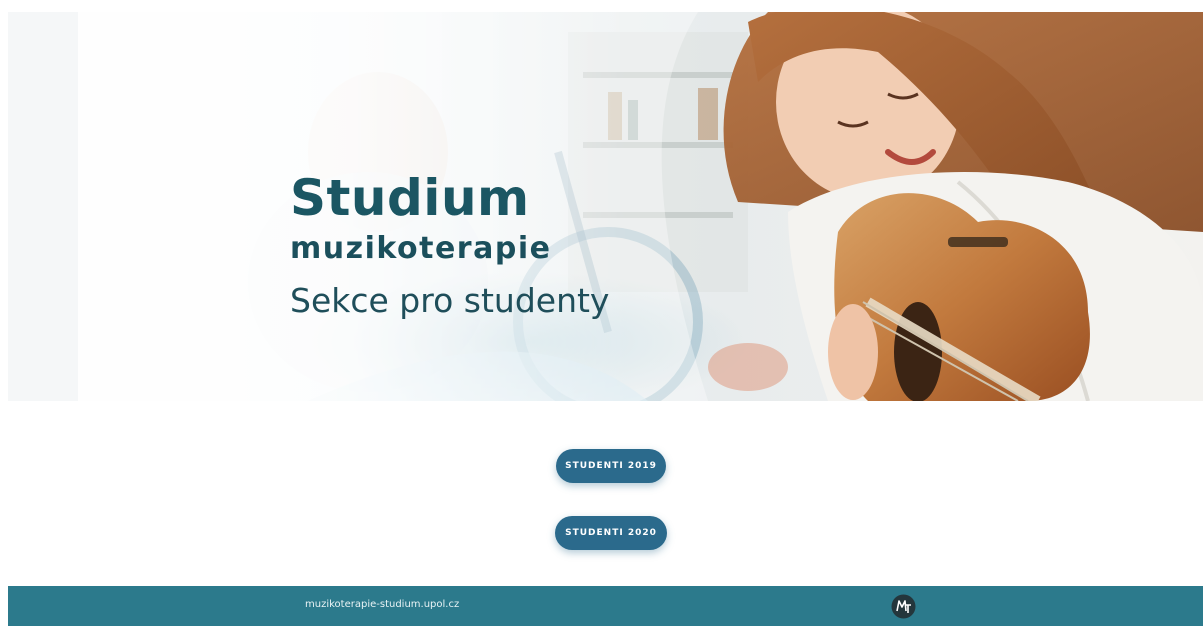 Image resolution: width=1203 pixels, height=626 pixels. What do you see at coordinates (611, 533) in the screenshot?
I see `studenti-2020-button: STUDENTI 2020` at bounding box center [611, 533].